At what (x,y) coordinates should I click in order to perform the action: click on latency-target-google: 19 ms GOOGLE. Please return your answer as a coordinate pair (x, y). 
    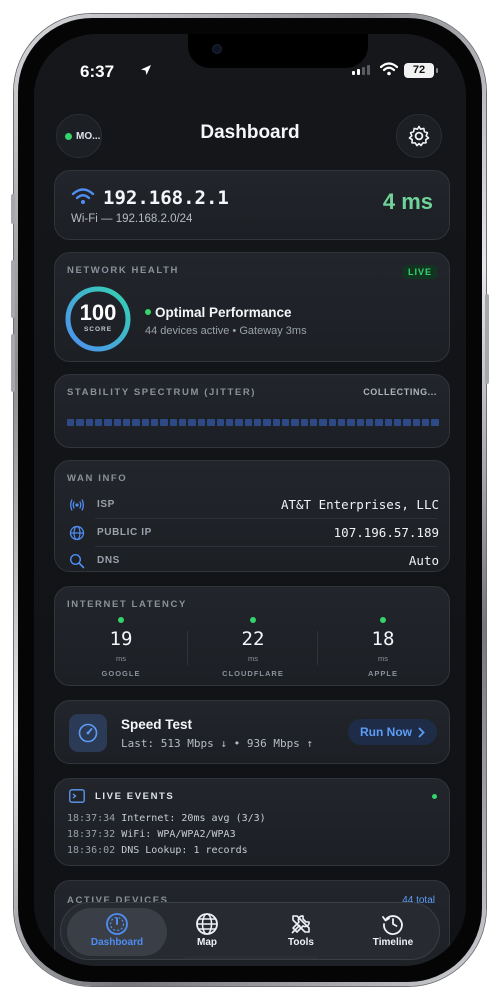
    Looking at the image, I should click on (121, 647).